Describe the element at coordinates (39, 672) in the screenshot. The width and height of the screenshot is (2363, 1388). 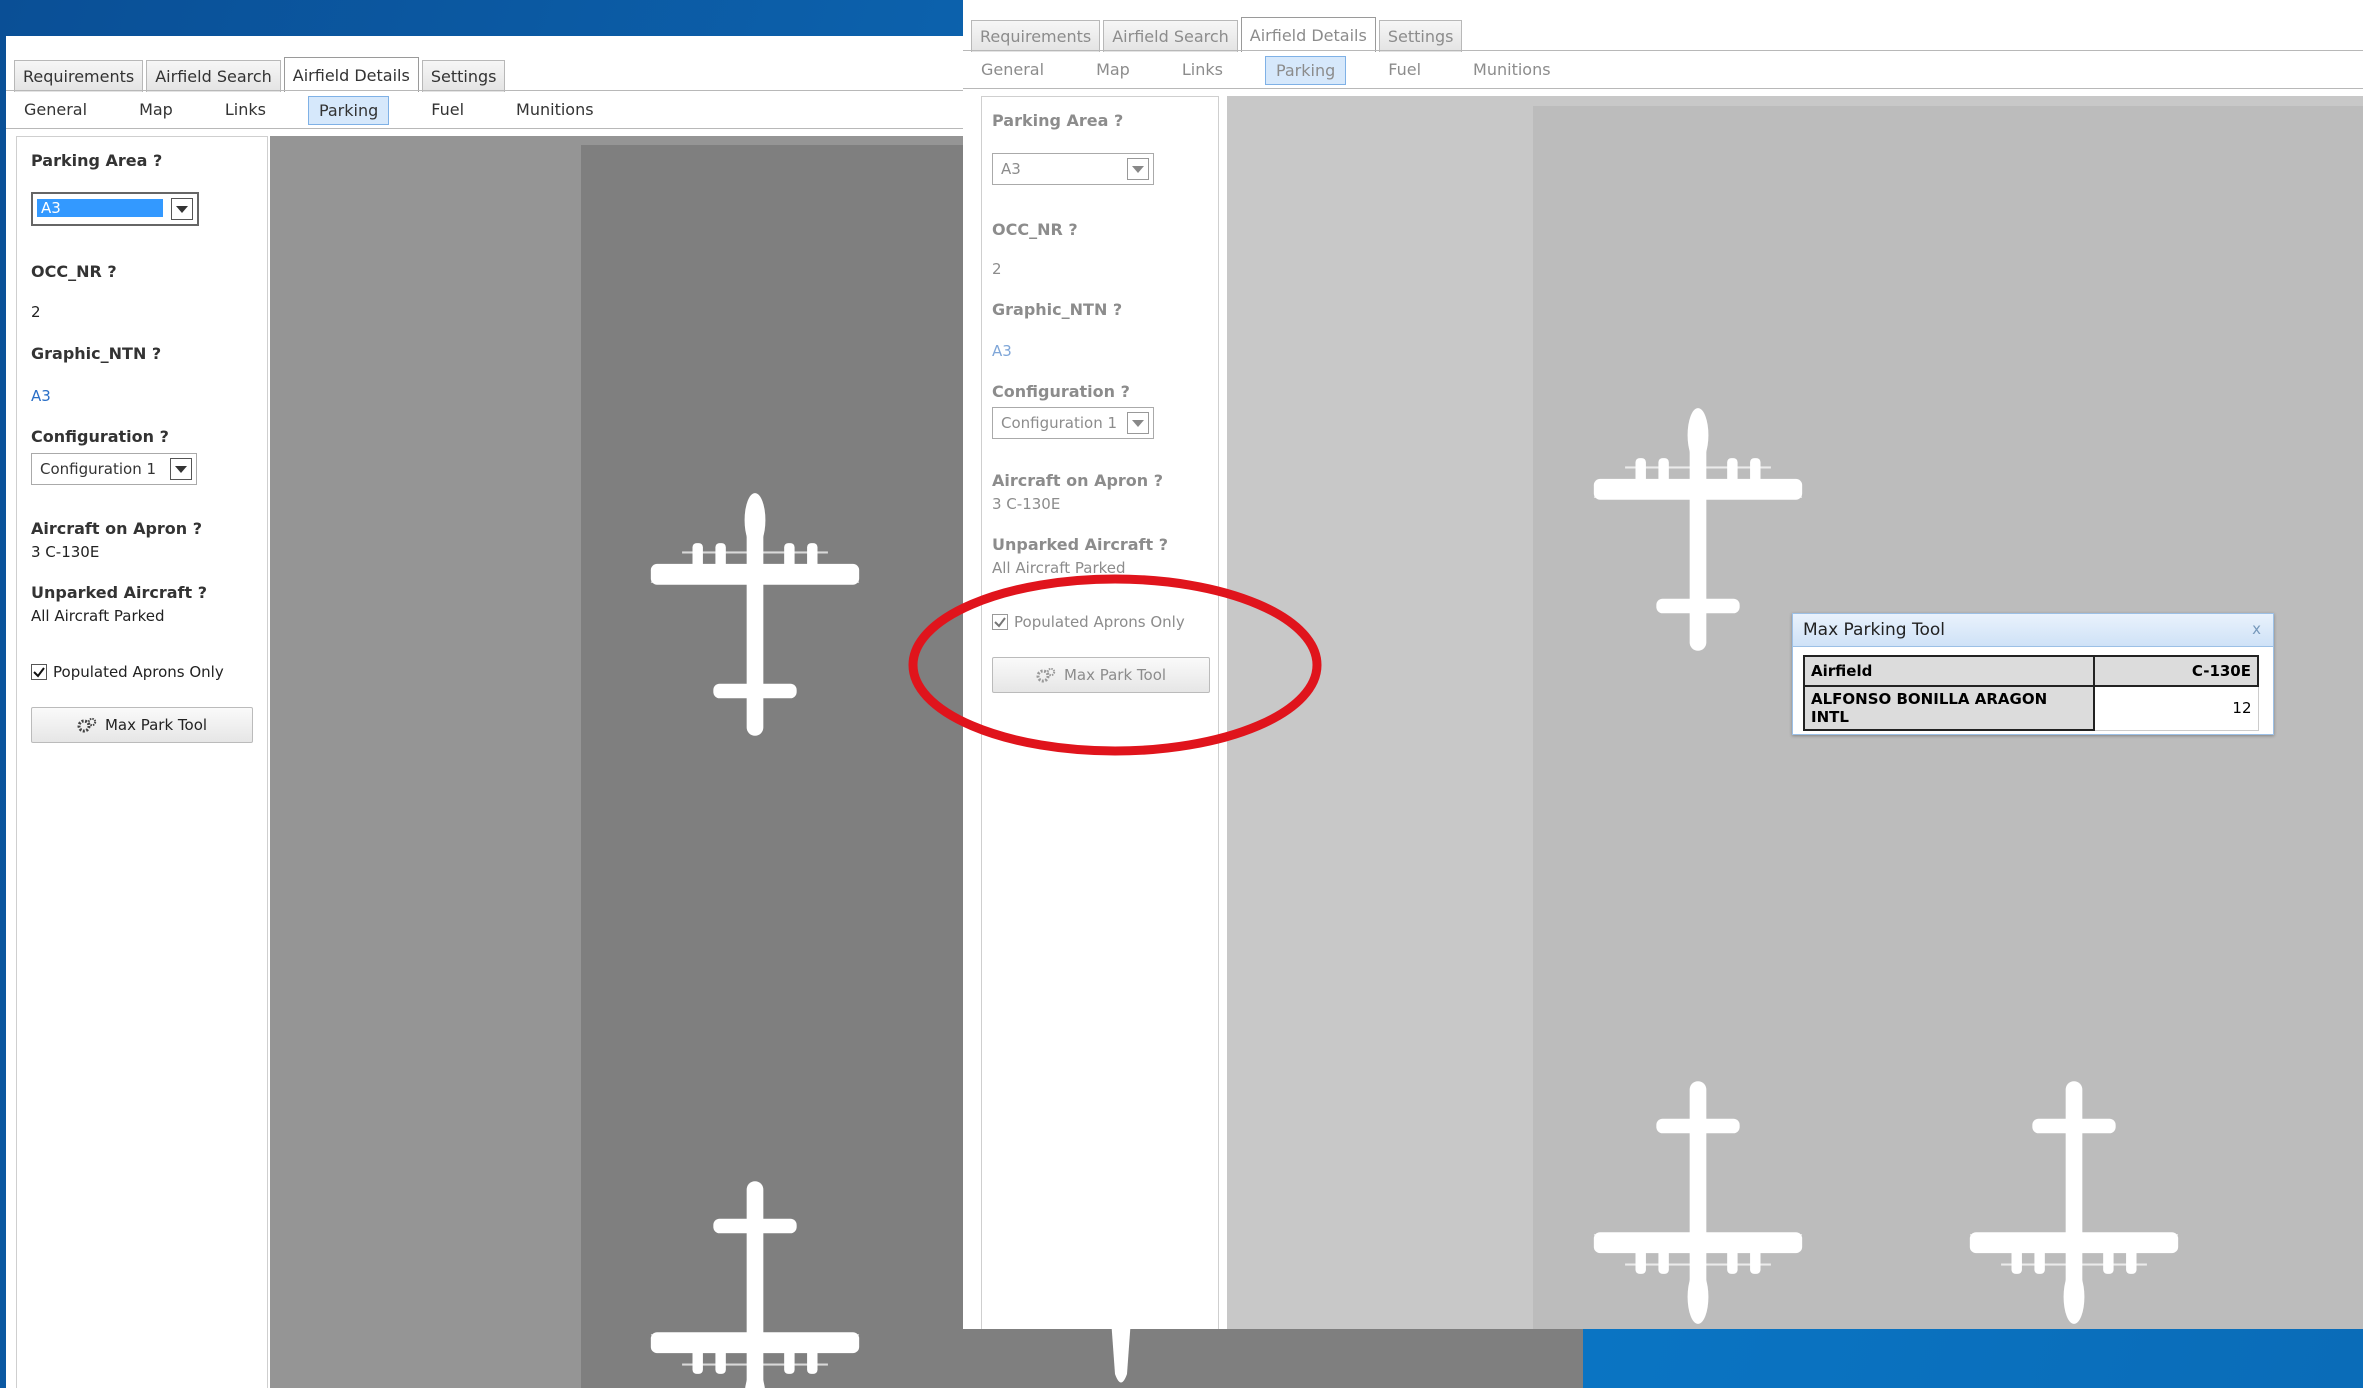
I see `checkmark-icon` at that location.